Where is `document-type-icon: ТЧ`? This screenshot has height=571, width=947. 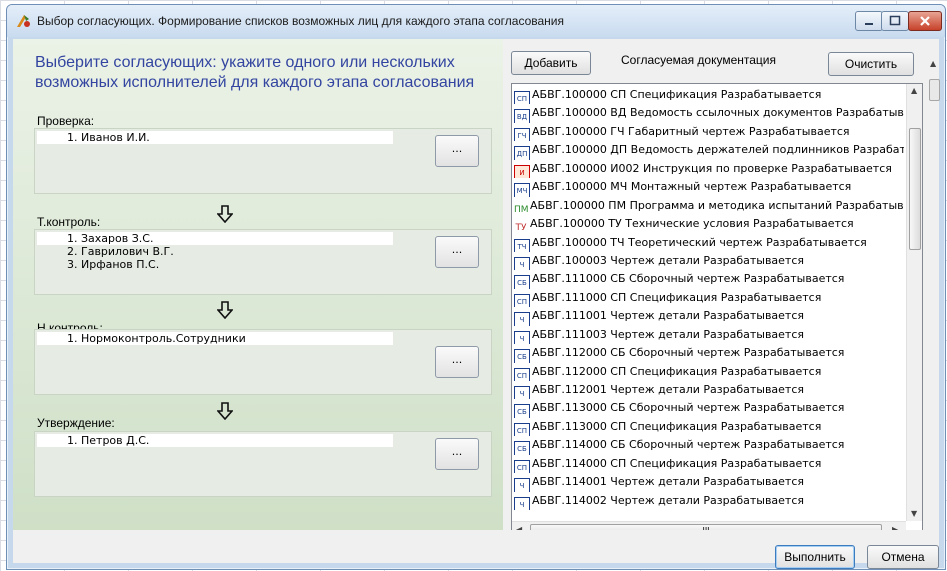
document-type-icon: ТЧ is located at coordinates (522, 245).